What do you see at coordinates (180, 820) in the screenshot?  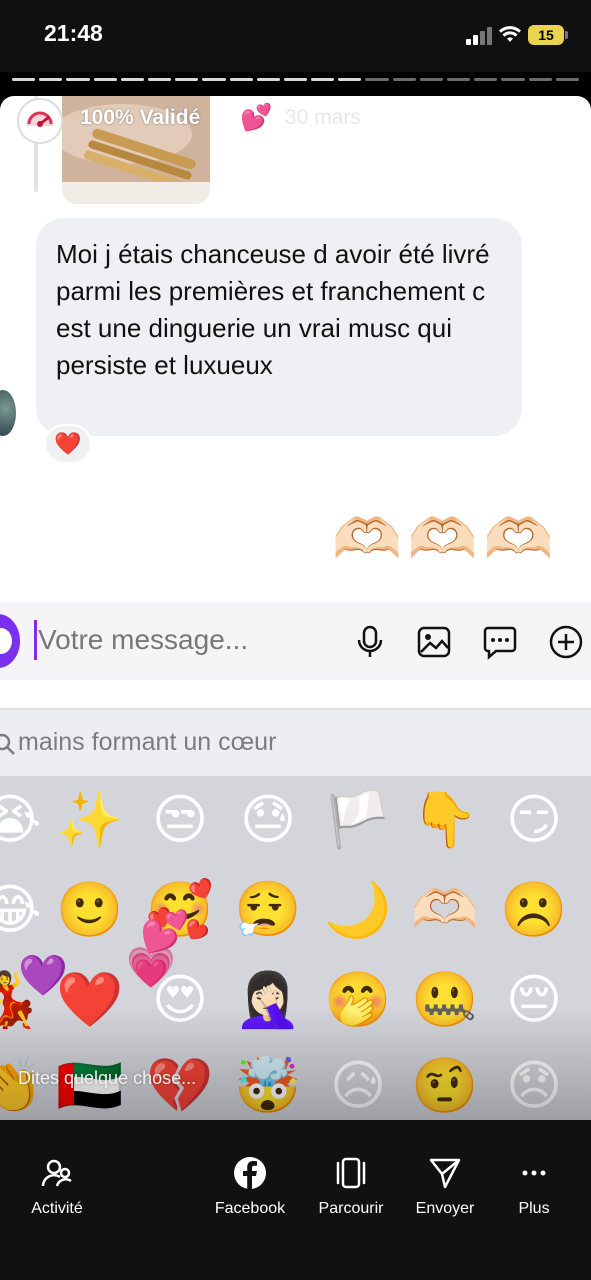 I see `emoji-key: 😒` at bounding box center [180, 820].